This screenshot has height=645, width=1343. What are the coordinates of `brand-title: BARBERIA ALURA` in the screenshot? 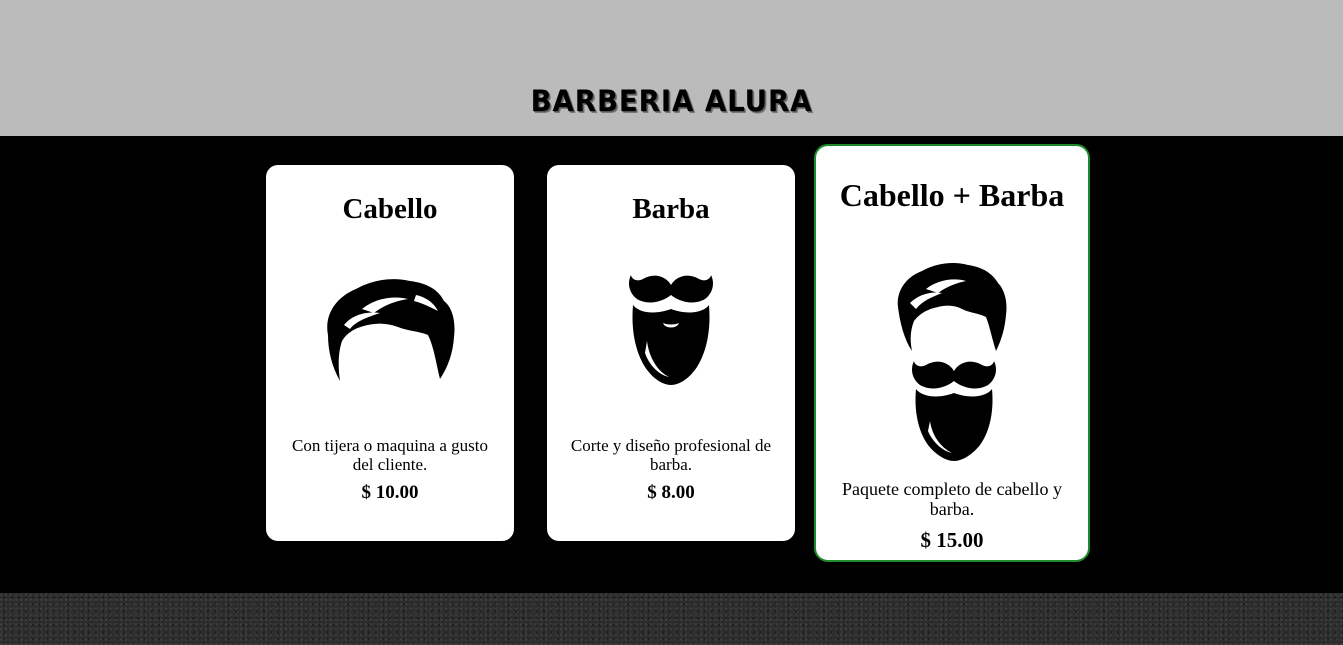 It's located at (671, 101).